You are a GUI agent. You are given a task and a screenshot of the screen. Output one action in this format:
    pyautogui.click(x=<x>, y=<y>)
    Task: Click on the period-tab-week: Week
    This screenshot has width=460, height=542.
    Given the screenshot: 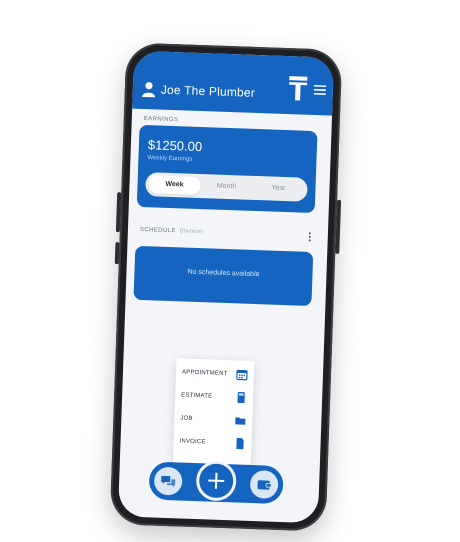 What is the action you would take?
    pyautogui.click(x=174, y=185)
    